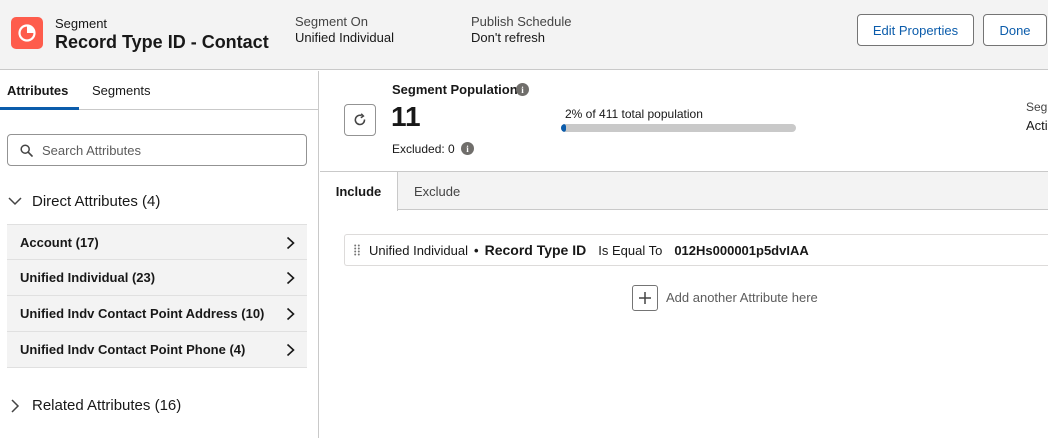 Image resolution: width=1048 pixels, height=438 pixels. I want to click on add-attribute-button, so click(645, 298).